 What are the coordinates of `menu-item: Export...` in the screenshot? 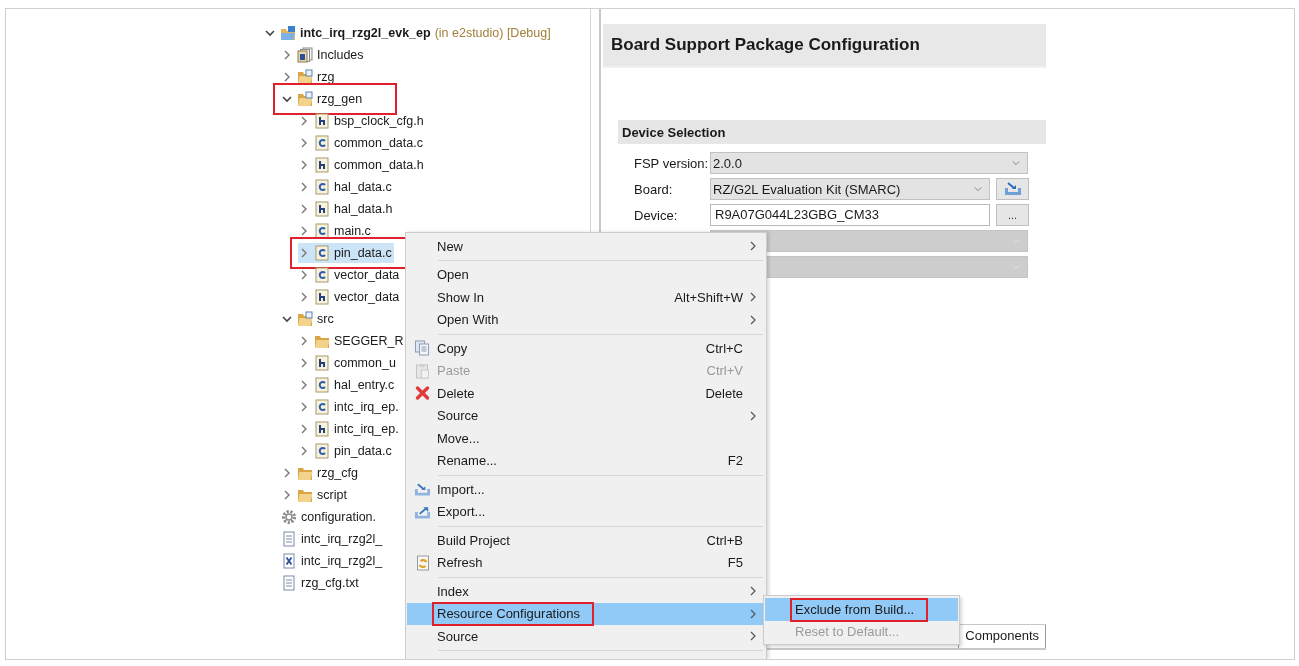 It's located at (586, 511).